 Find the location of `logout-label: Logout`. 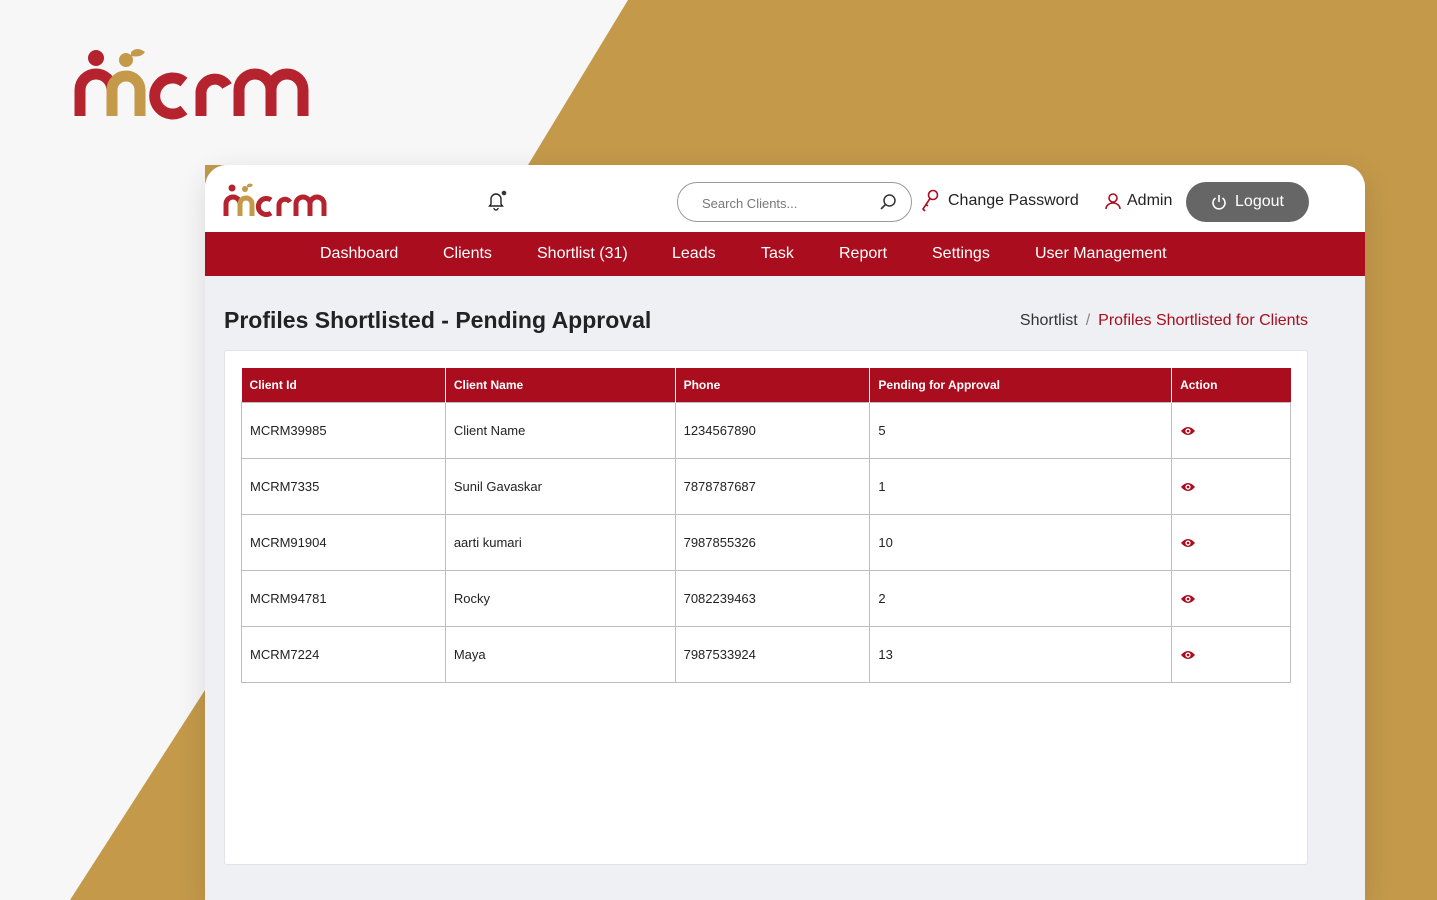

logout-label: Logout is located at coordinates (1259, 201).